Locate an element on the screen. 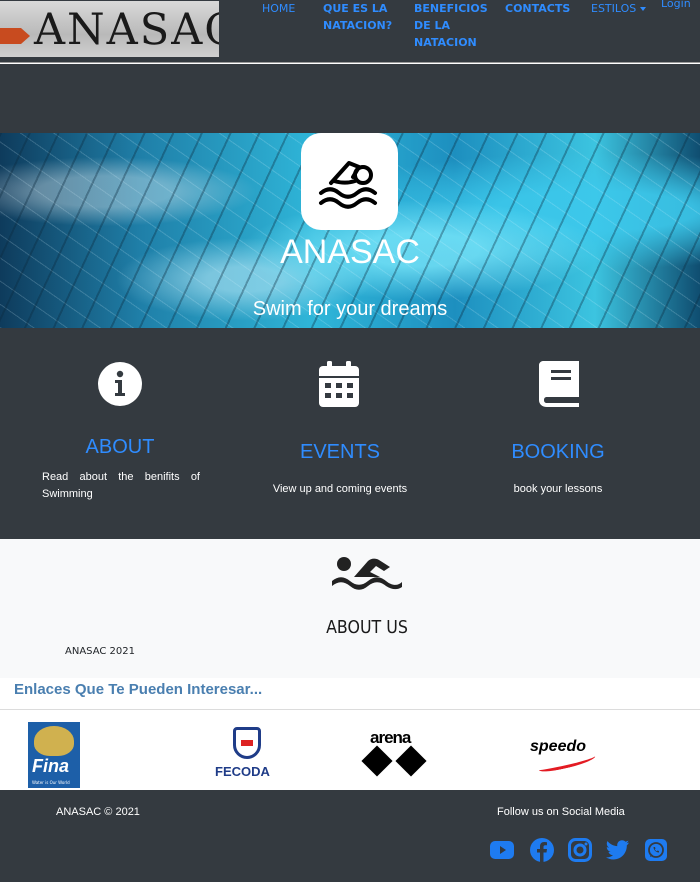 The width and height of the screenshot is (700, 882). nav-que-es-label: QUE ES LA NATACION? is located at coordinates (358, 17).